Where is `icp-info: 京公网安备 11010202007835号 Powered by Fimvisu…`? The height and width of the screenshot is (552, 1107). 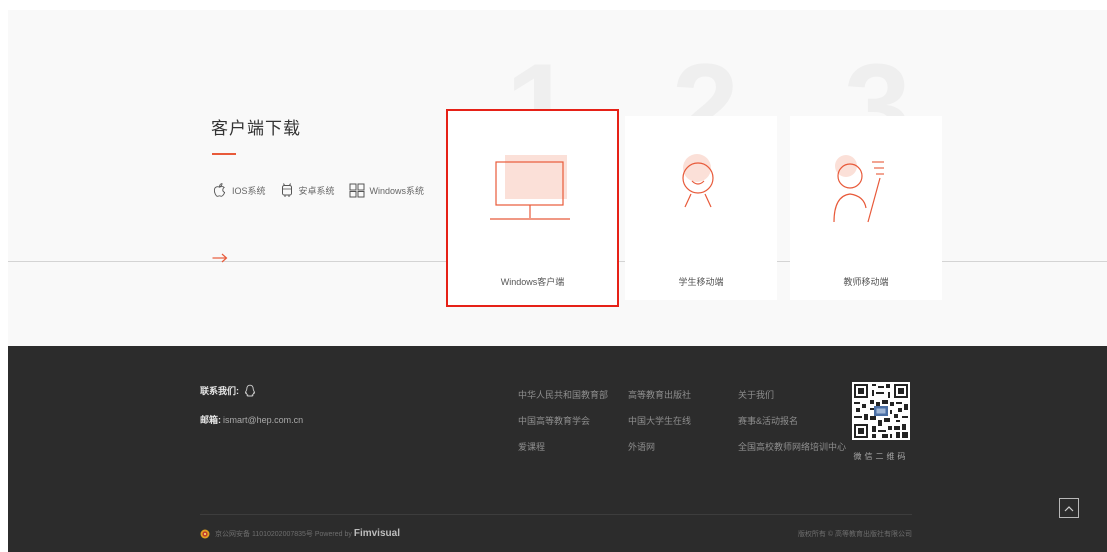 icp-info: 京公网安备 11010202007835号 Powered by Fimvisu… is located at coordinates (300, 533).